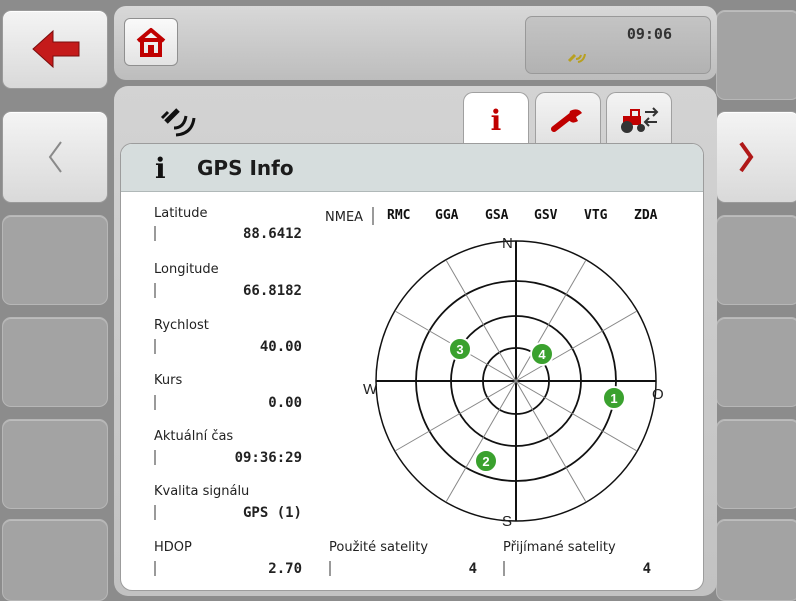  Describe the element at coordinates (155, 346) in the screenshot. I see `speed-bar` at that location.